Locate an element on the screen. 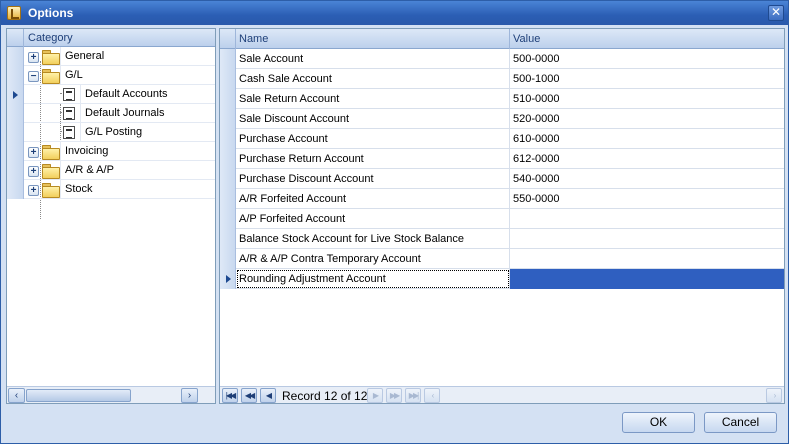 This screenshot has width=789, height=444. category-item-general: + General is located at coordinates (111, 56).